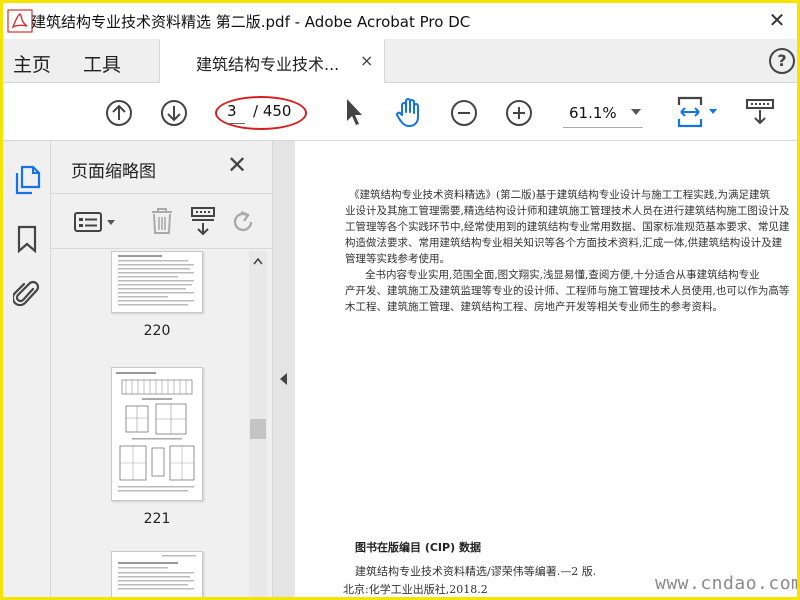 The width and height of the screenshot is (800, 600). I want to click on thumbnail-options-icon, so click(96, 222).